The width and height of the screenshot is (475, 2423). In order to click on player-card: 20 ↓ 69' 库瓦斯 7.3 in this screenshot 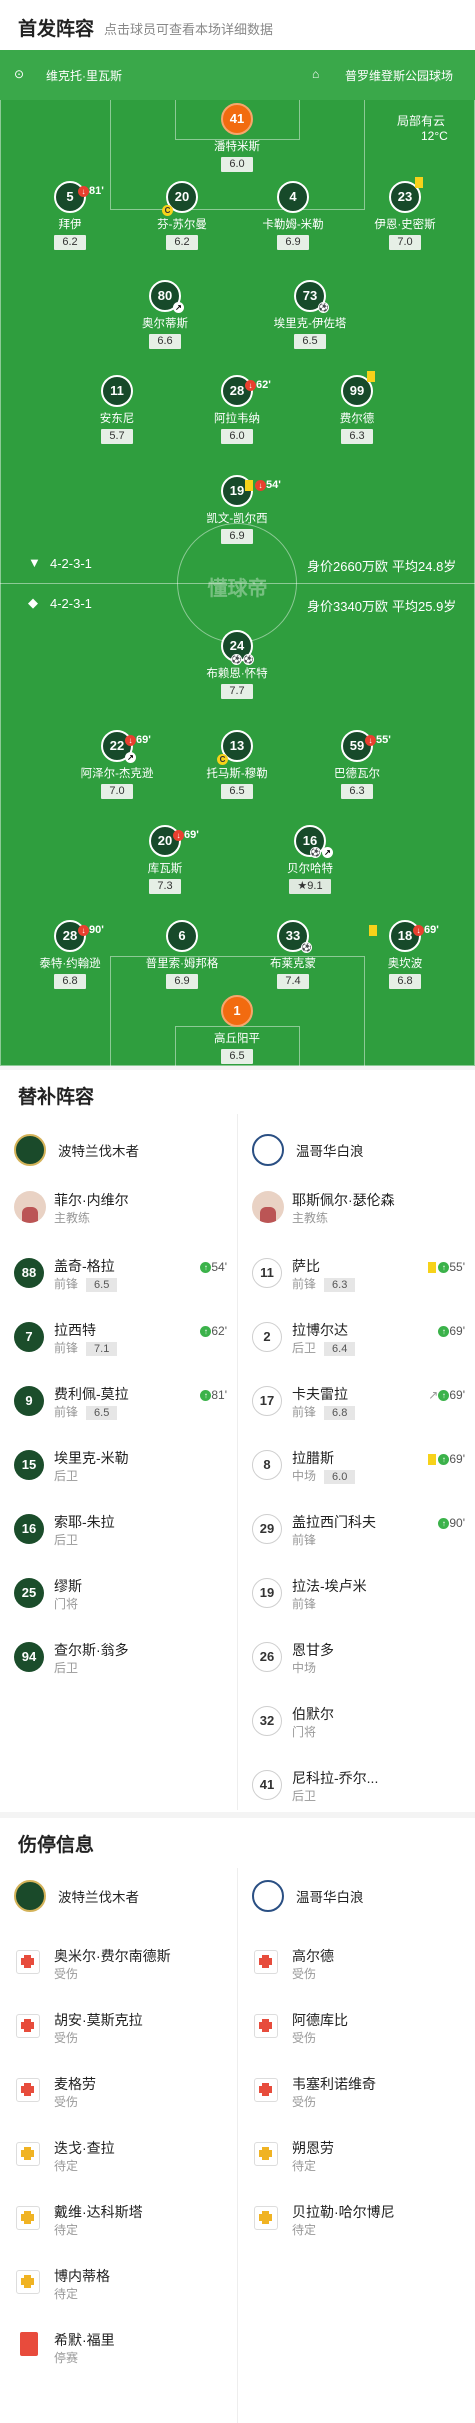, I will do `click(165, 859)`.